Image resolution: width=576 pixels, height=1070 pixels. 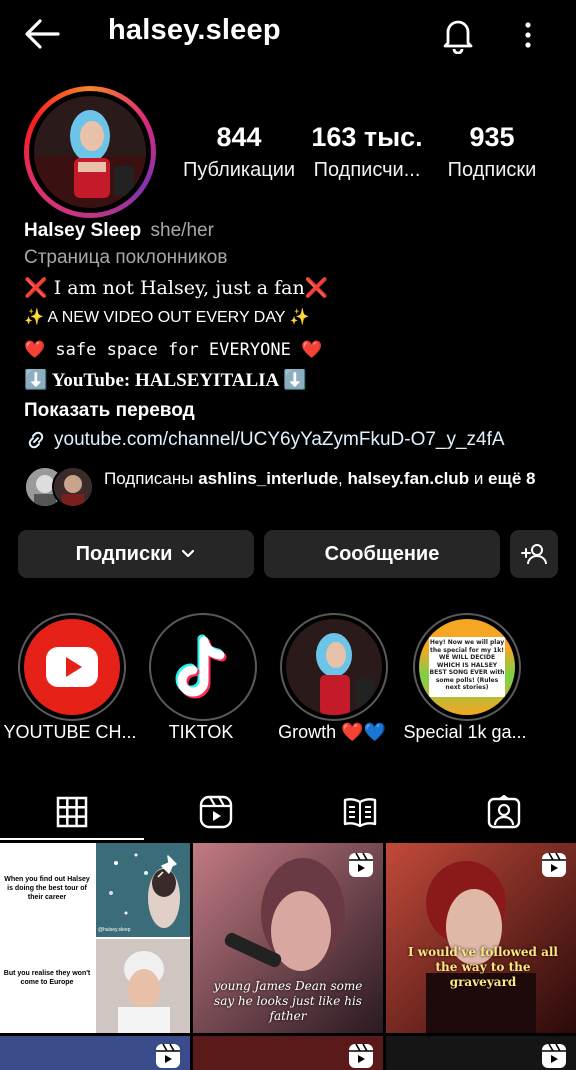 I want to click on following-button-label: Подписки, so click(x=124, y=553).